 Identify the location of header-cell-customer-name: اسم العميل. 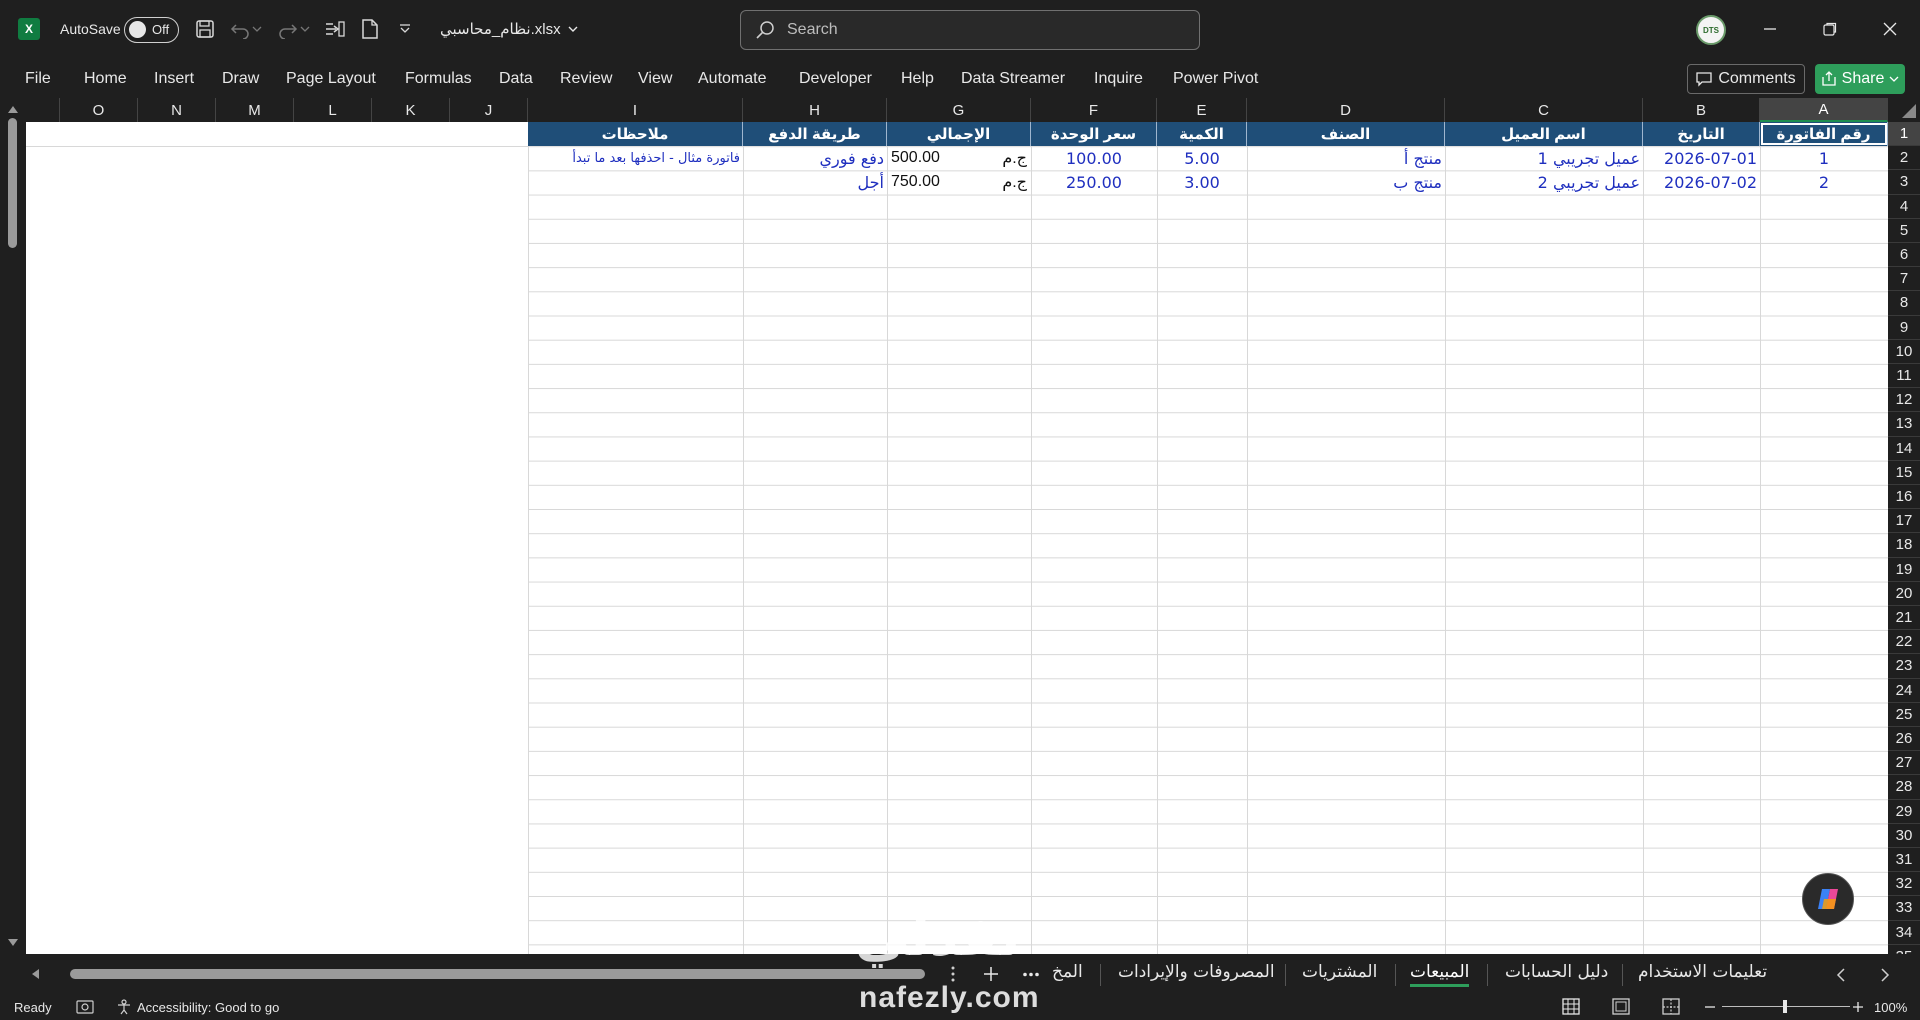
(1544, 134).